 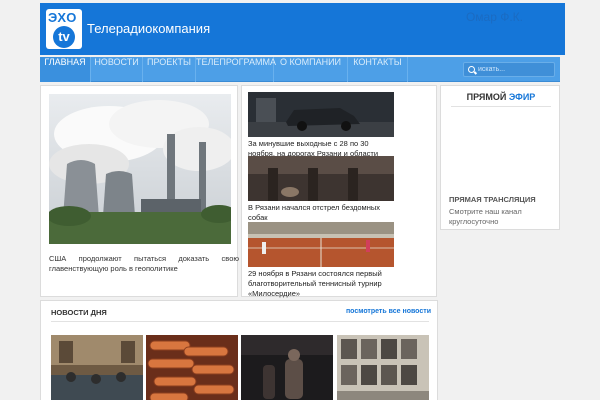 What do you see at coordinates (287, 367) in the screenshot?
I see `news-thumbnail-night-scene` at bounding box center [287, 367].